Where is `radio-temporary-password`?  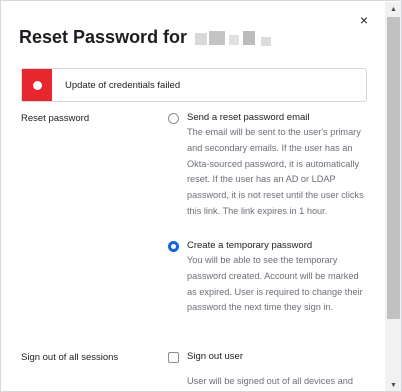 radio-temporary-password is located at coordinates (173, 246).